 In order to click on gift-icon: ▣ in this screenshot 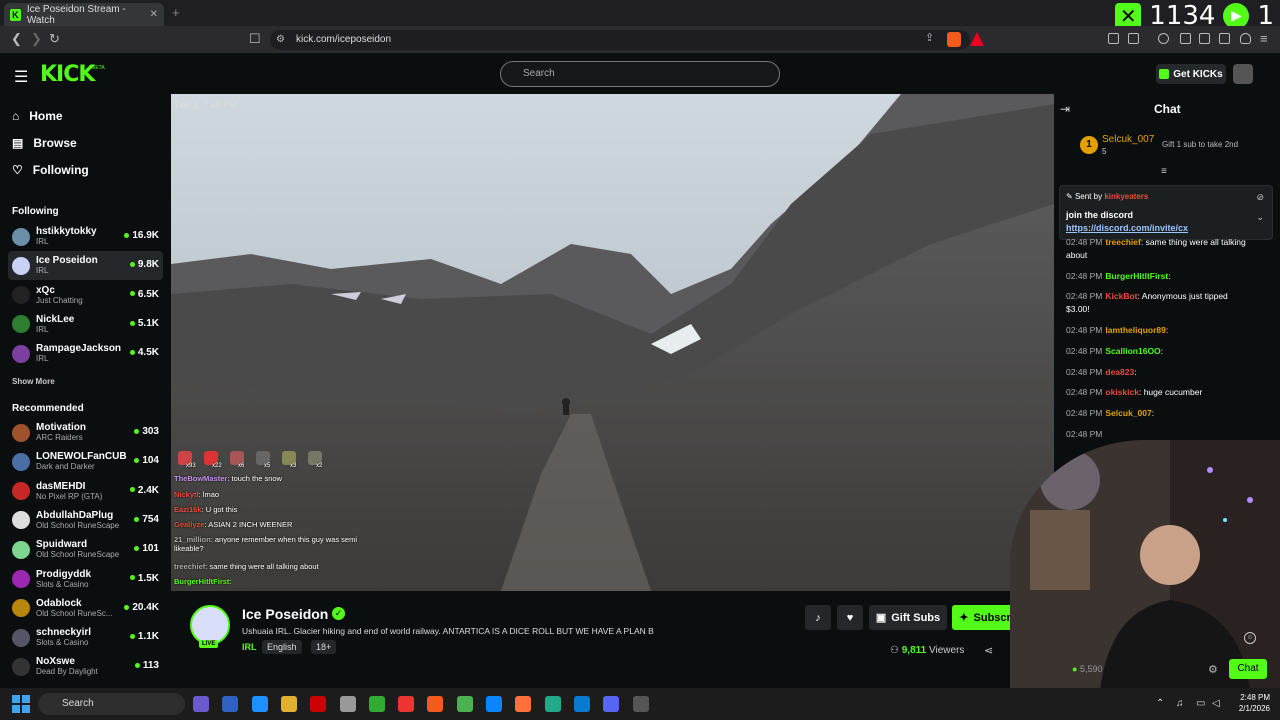, I will do `click(881, 618)`.